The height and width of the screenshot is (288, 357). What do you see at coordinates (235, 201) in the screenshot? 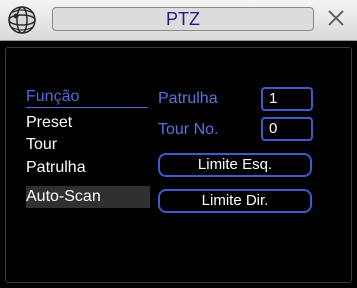
I see `limit-right-button: Limite Dir.` at bounding box center [235, 201].